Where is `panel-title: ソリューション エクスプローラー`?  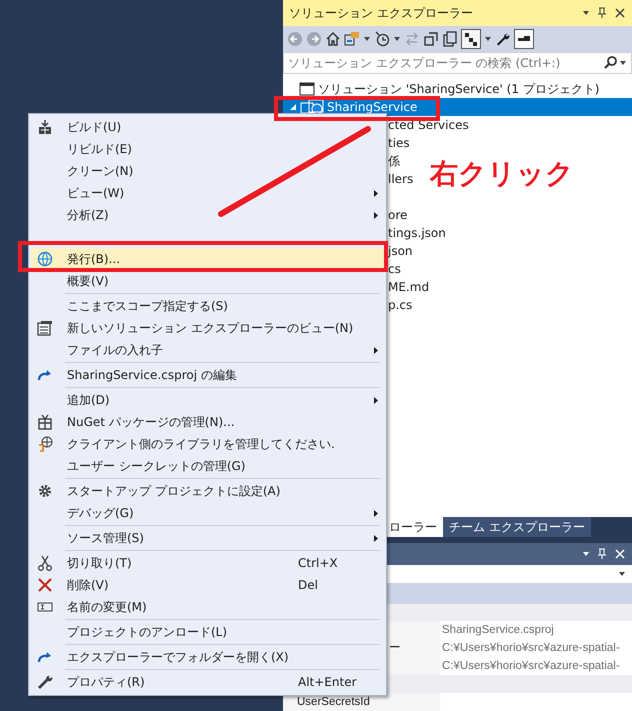
panel-title: ソリューション エクスプローラー is located at coordinates (381, 13).